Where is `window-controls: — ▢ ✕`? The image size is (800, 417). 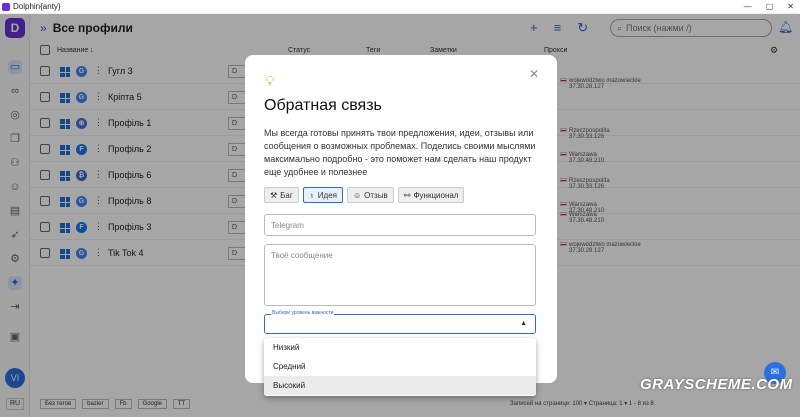
window-controls: — ▢ ✕ is located at coordinates (772, 6).